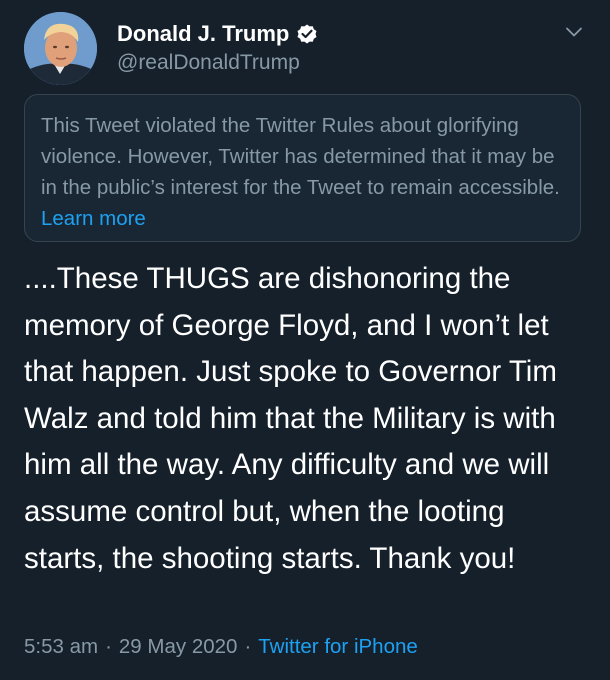  What do you see at coordinates (93, 218) in the screenshot?
I see `learn-more-link: Learn more` at bounding box center [93, 218].